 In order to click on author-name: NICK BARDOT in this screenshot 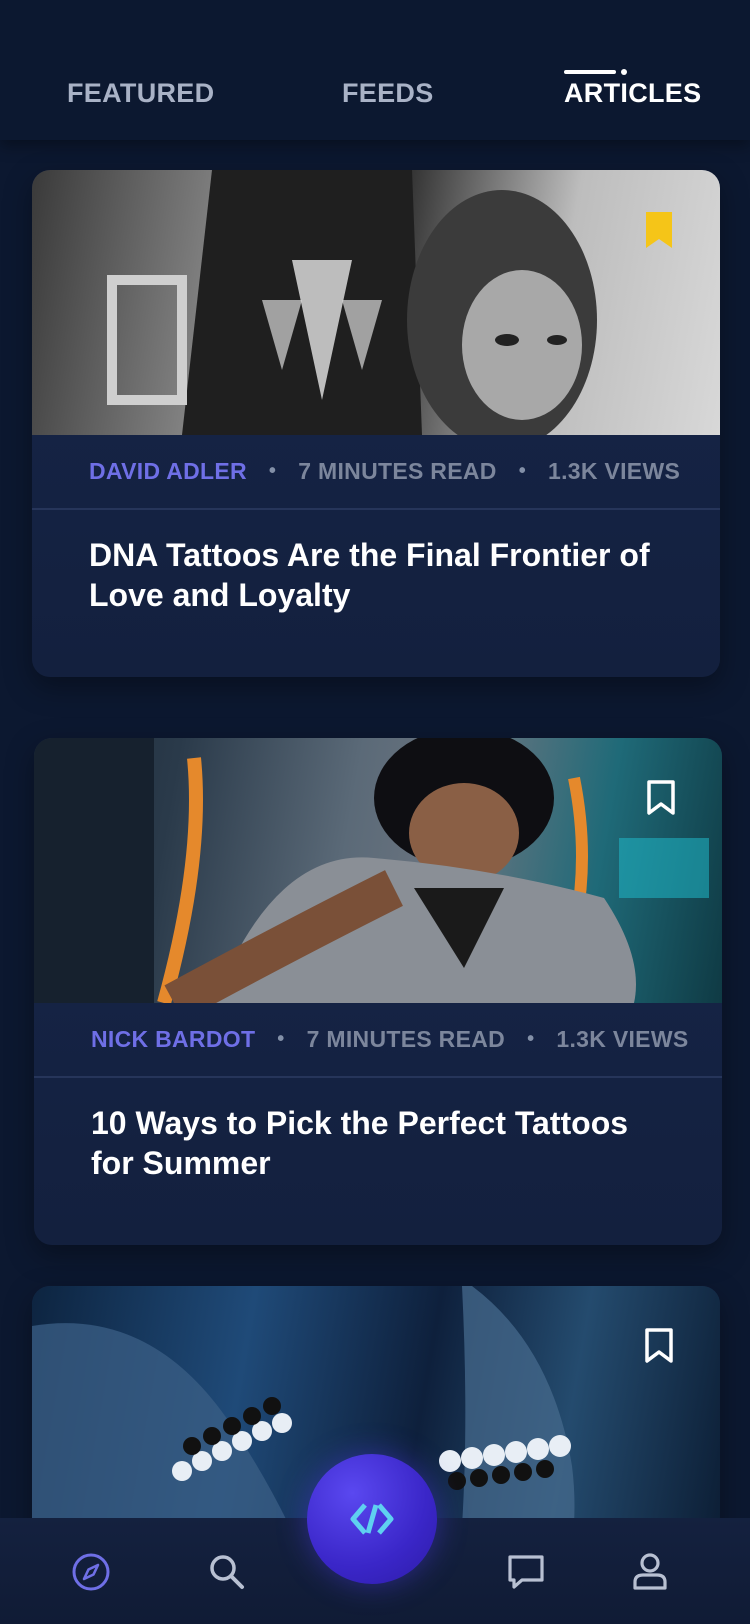, I will do `click(173, 1039)`.